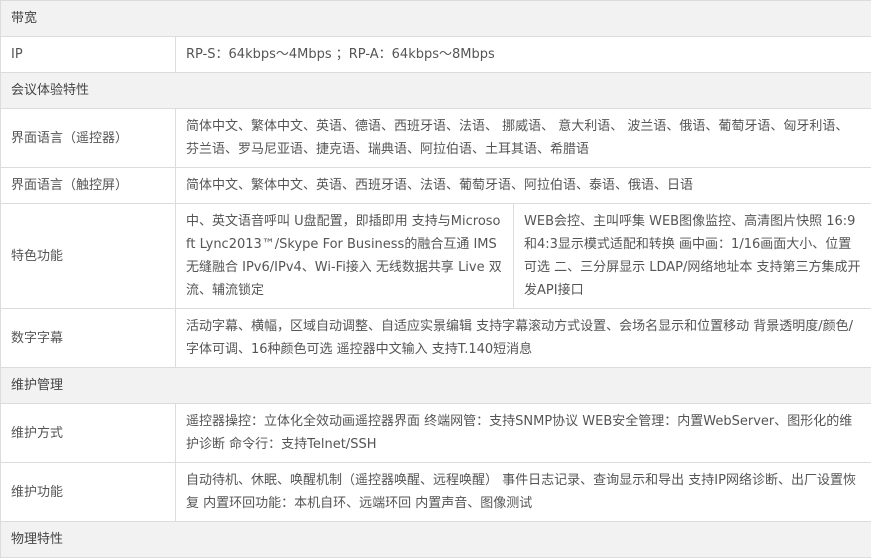 The image size is (871, 558). I want to click on section-row-bandwidth: 带宽, so click(436, 19).